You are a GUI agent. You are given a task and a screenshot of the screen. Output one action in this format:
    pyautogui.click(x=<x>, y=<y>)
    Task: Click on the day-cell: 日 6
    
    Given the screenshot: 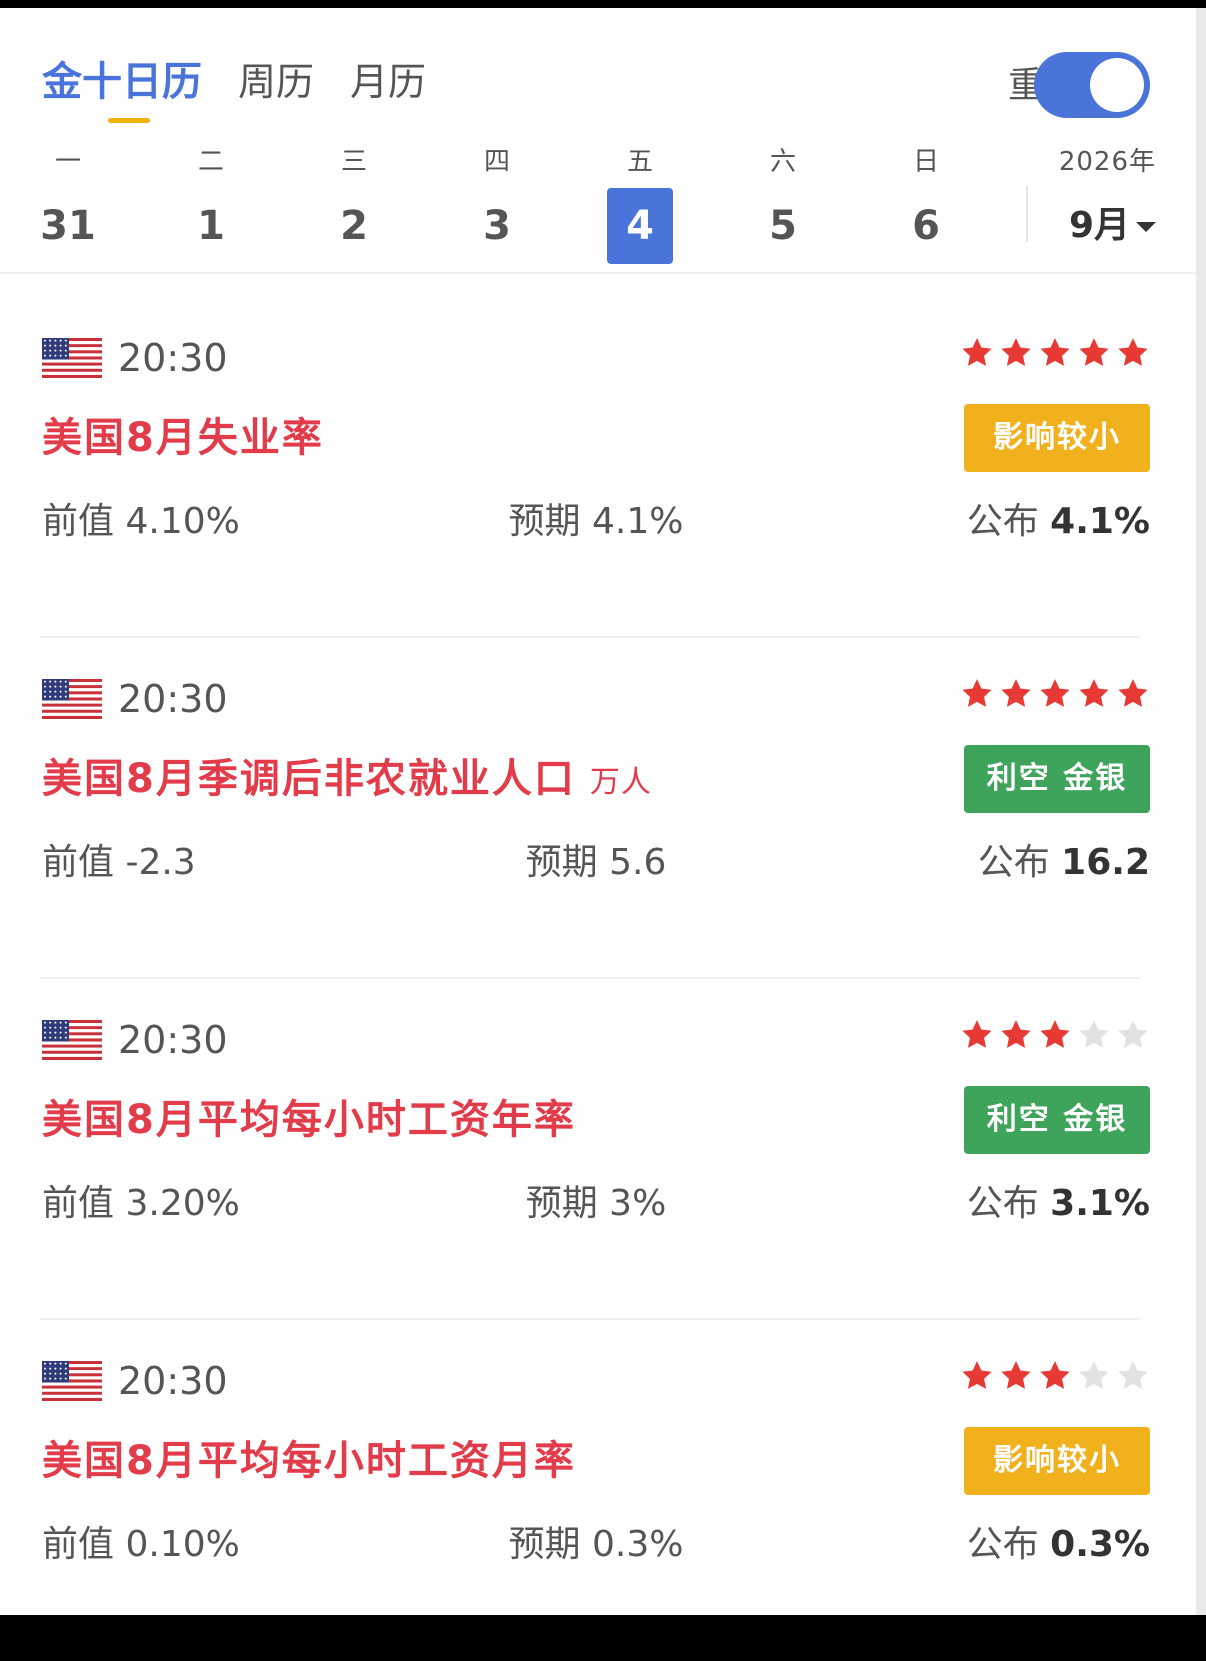 What is the action you would take?
    pyautogui.click(x=926, y=202)
    